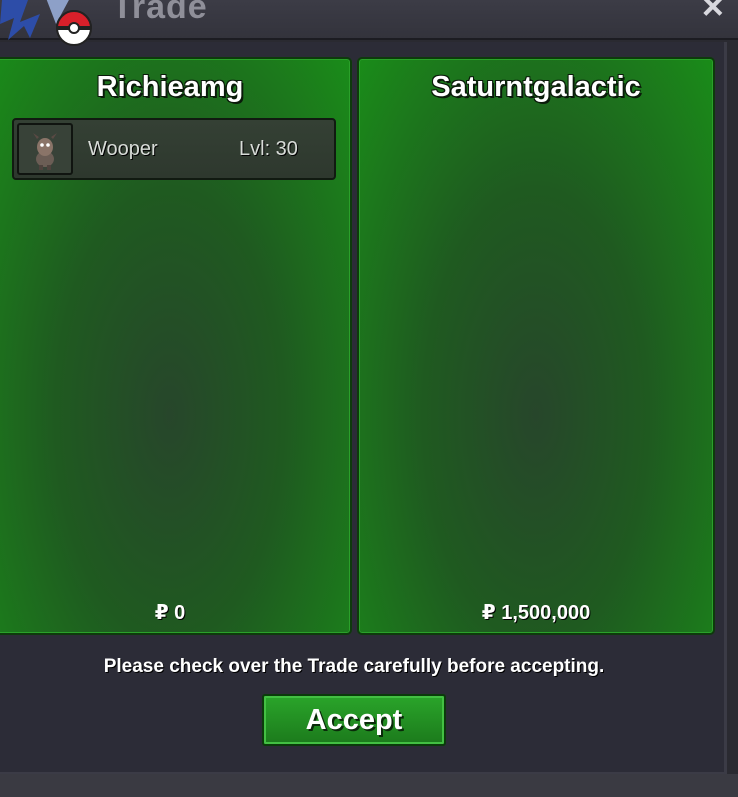  What do you see at coordinates (45, 149) in the screenshot?
I see `pokemon-sprite-icon` at bounding box center [45, 149].